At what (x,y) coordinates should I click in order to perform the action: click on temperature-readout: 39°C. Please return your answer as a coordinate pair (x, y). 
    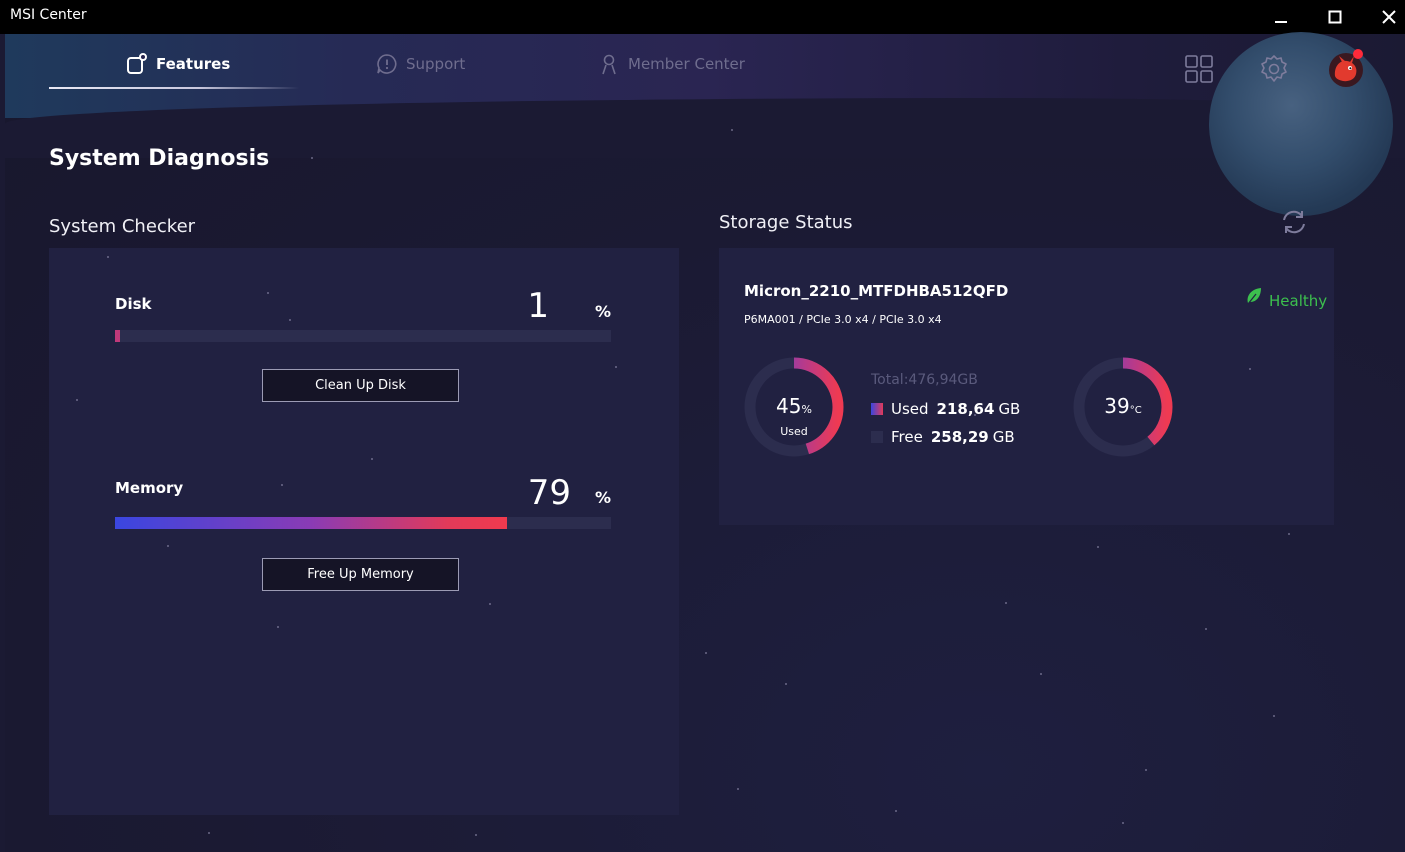
    Looking at the image, I should click on (1123, 406).